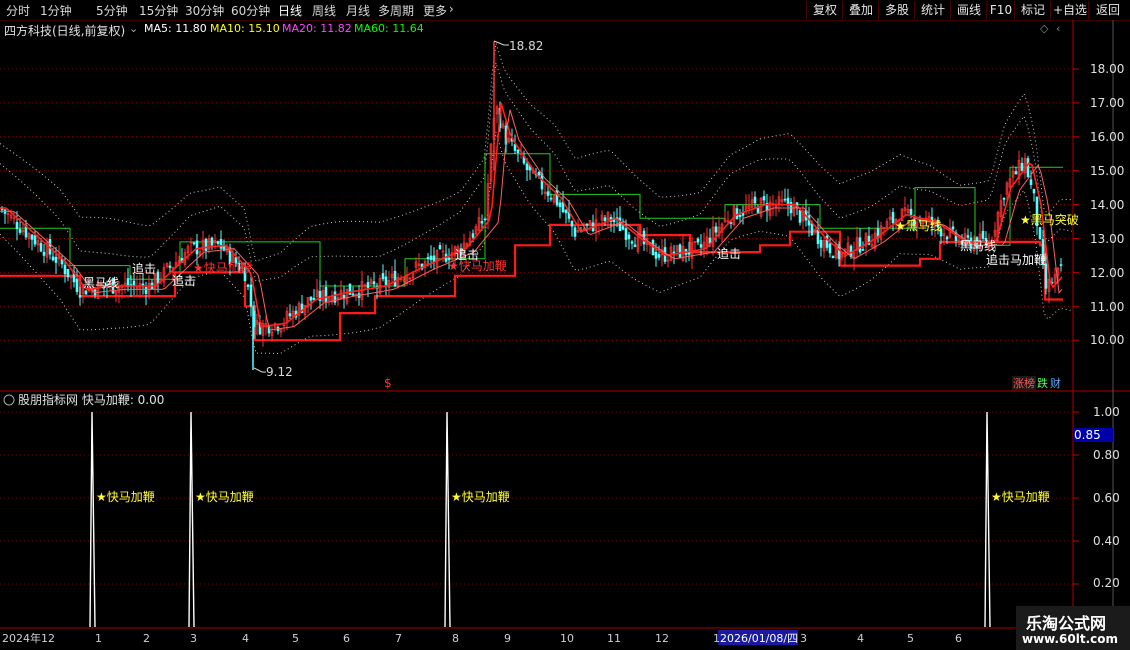  I want to click on indicator-header: 股朋指标网 快马加鞭: 0.00, so click(83, 399).